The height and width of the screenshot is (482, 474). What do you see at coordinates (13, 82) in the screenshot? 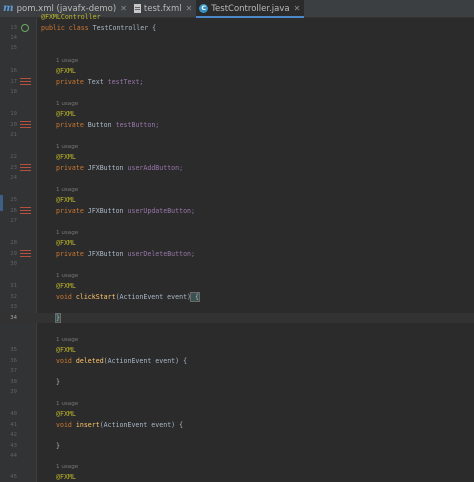
I see `line-number: 17` at bounding box center [13, 82].